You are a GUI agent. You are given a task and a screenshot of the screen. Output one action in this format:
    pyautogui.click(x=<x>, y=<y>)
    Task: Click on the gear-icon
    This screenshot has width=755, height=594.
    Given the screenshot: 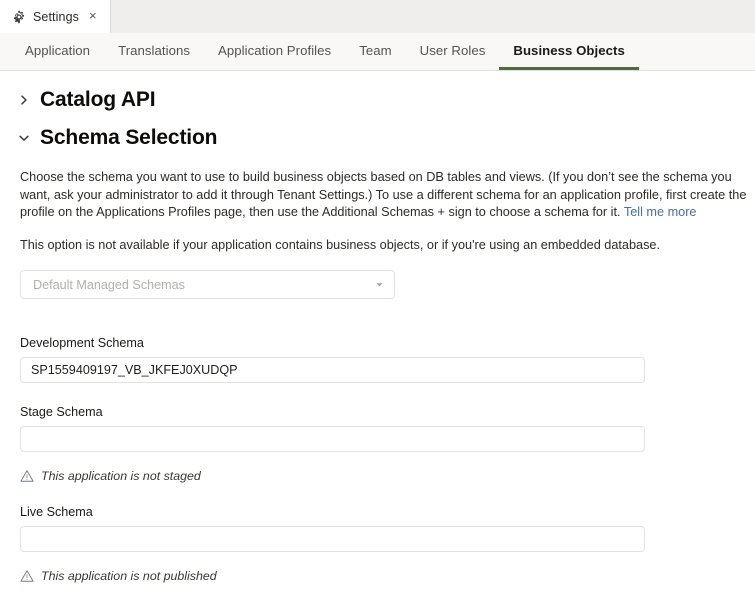 What is the action you would take?
    pyautogui.click(x=19, y=16)
    